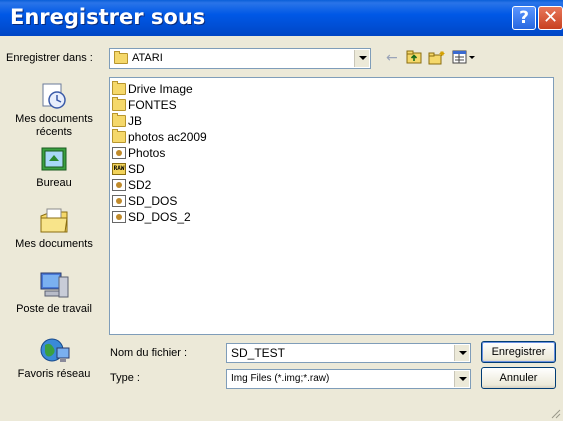 The width and height of the screenshot is (563, 421). I want to click on file-name: Photos, so click(147, 153).